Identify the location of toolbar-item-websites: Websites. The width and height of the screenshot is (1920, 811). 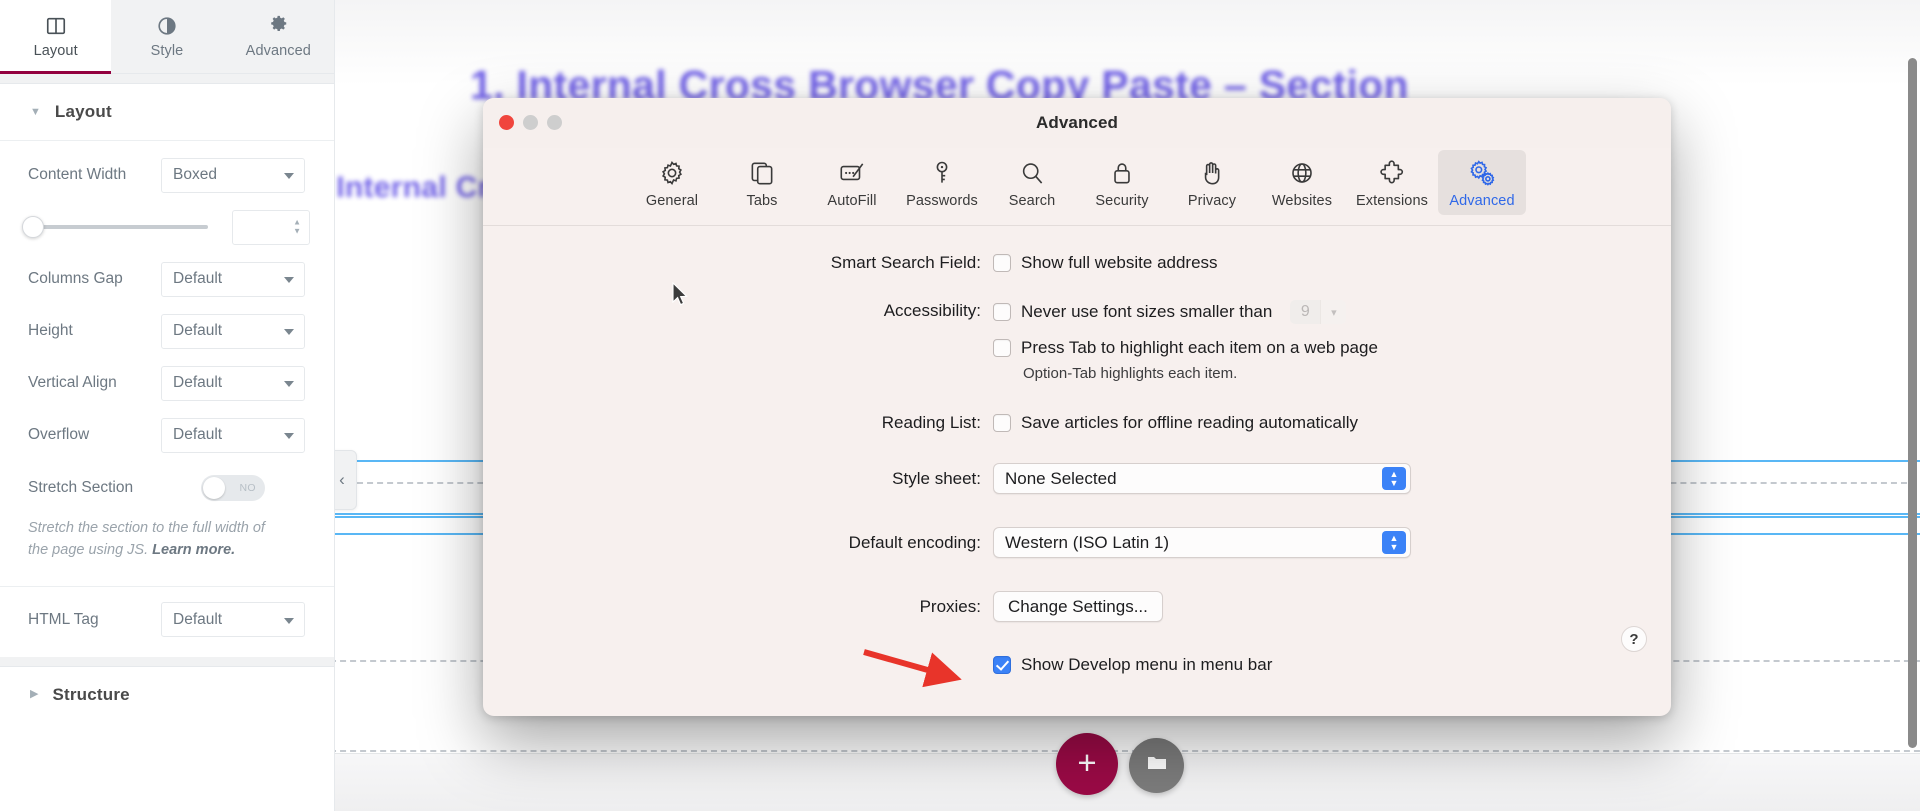
(1302, 182).